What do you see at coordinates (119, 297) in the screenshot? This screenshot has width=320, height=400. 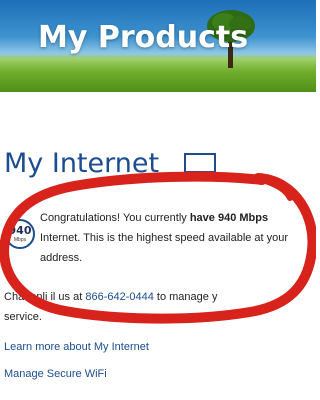 I see `phone-link: 866-642-0444` at bounding box center [119, 297].